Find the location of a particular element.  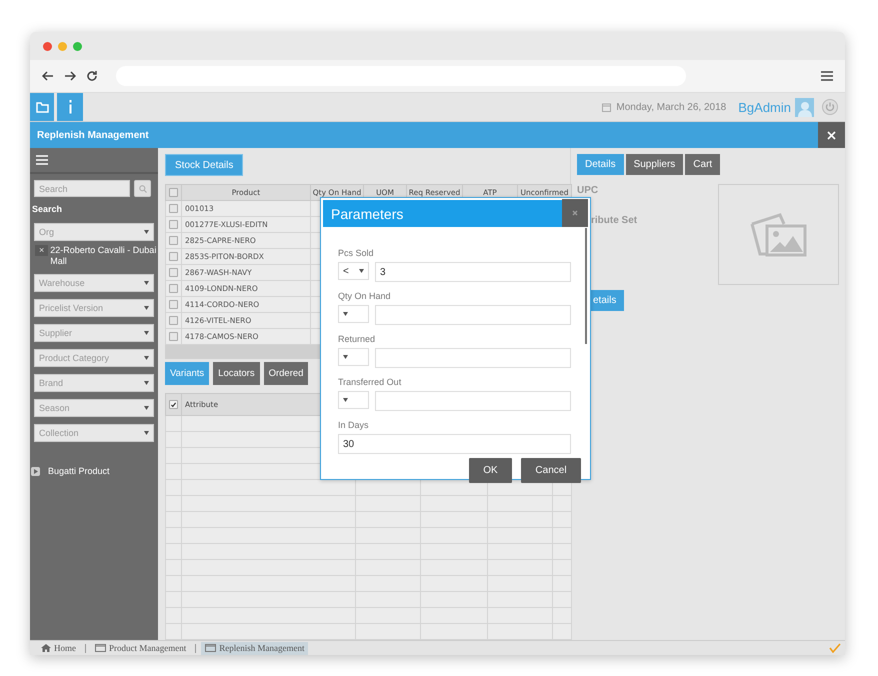

tab: Cart is located at coordinates (702, 164).